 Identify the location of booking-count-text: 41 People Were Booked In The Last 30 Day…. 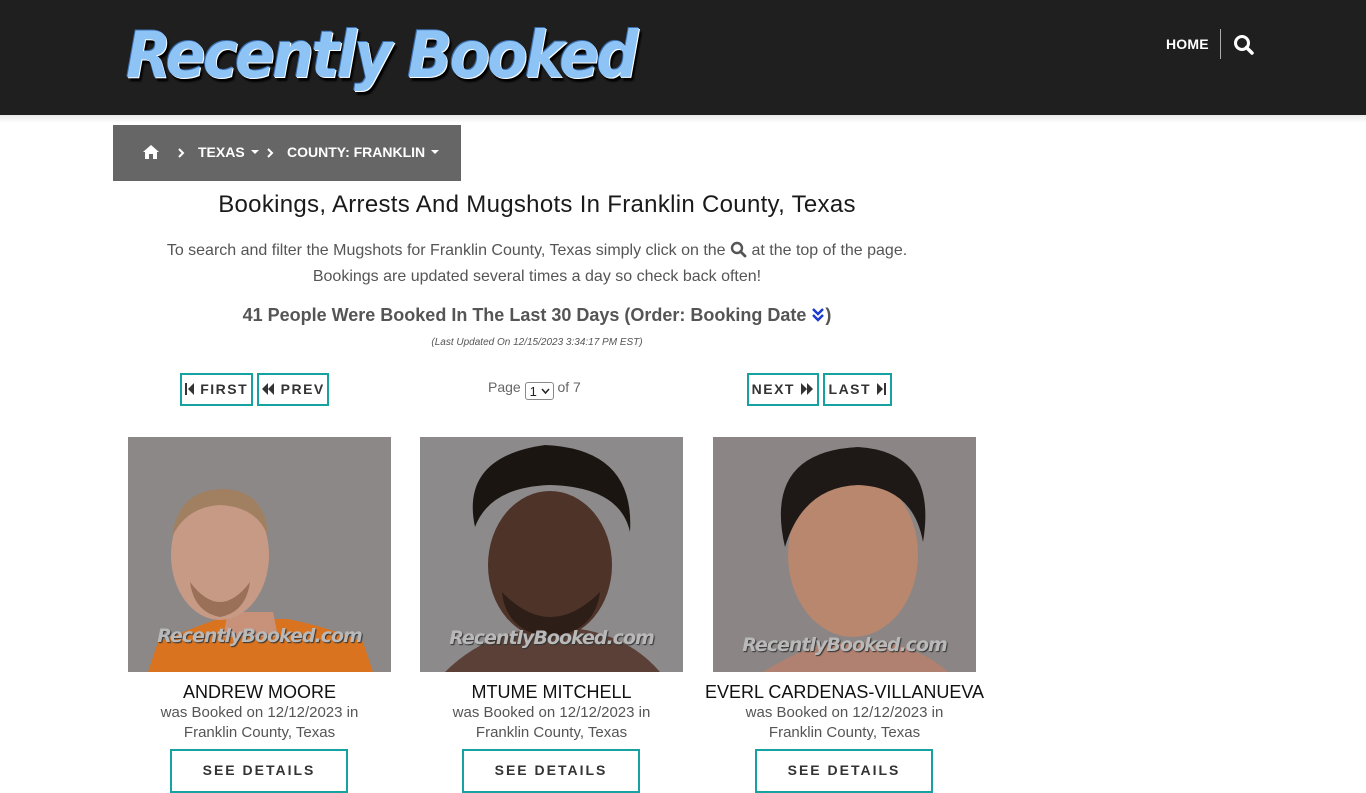
(524, 315).